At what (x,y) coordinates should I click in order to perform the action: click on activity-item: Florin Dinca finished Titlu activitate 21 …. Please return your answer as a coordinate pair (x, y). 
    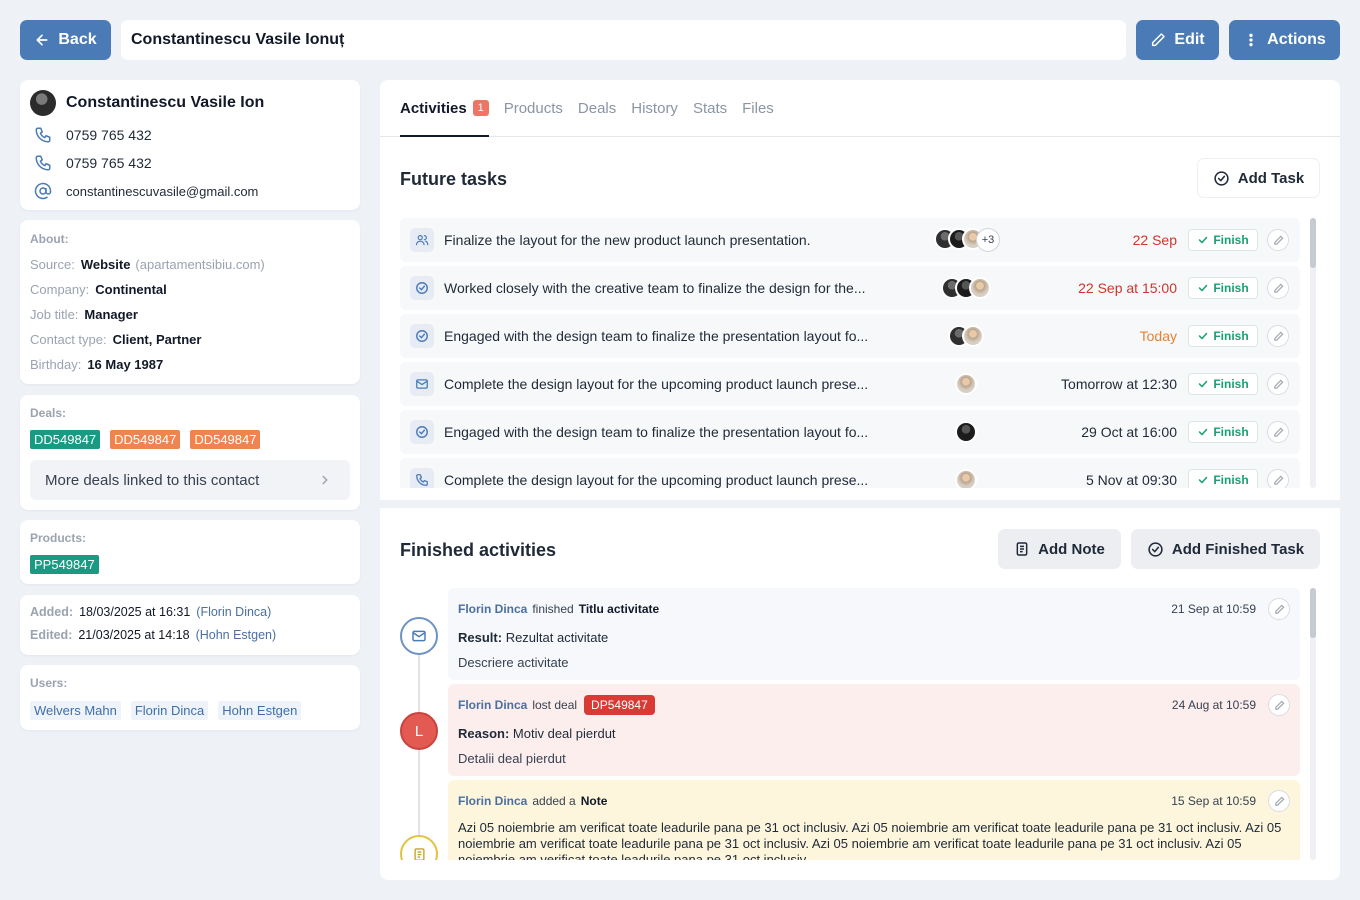
    Looking at the image, I should click on (874, 634).